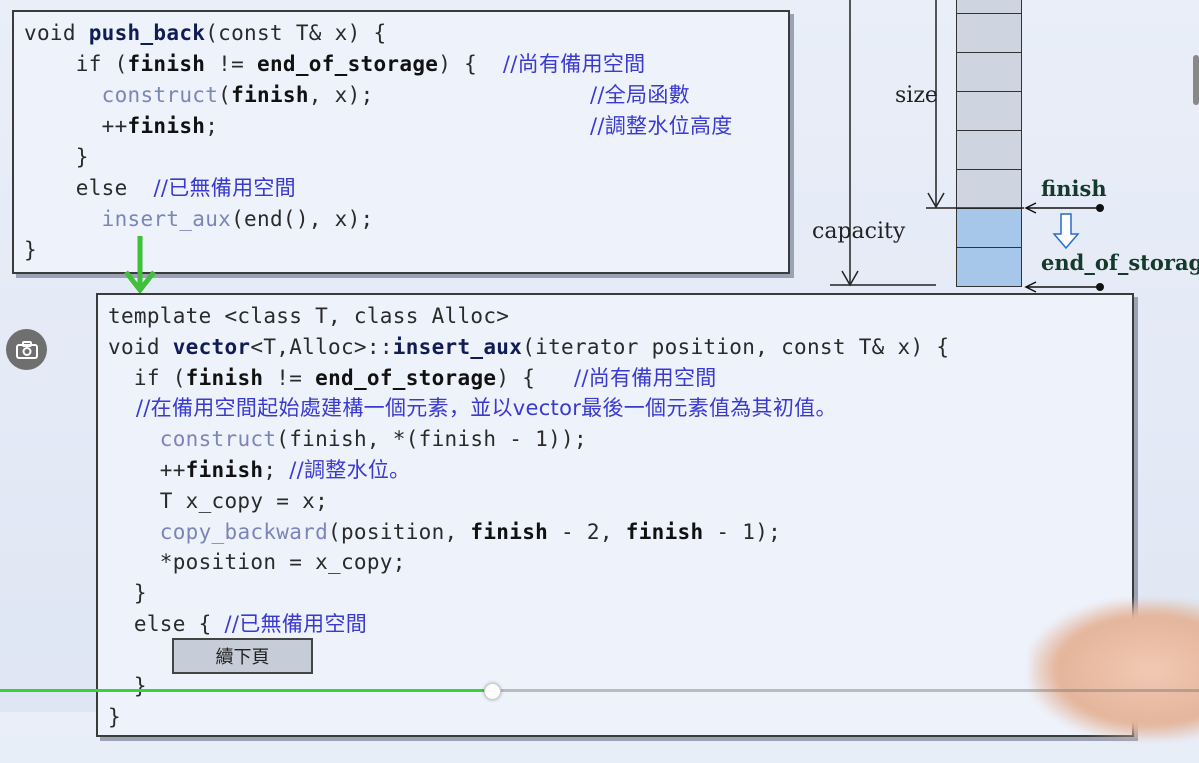 The height and width of the screenshot is (763, 1199). What do you see at coordinates (242, 656) in the screenshot?
I see `next-page-button: 續下頁` at bounding box center [242, 656].